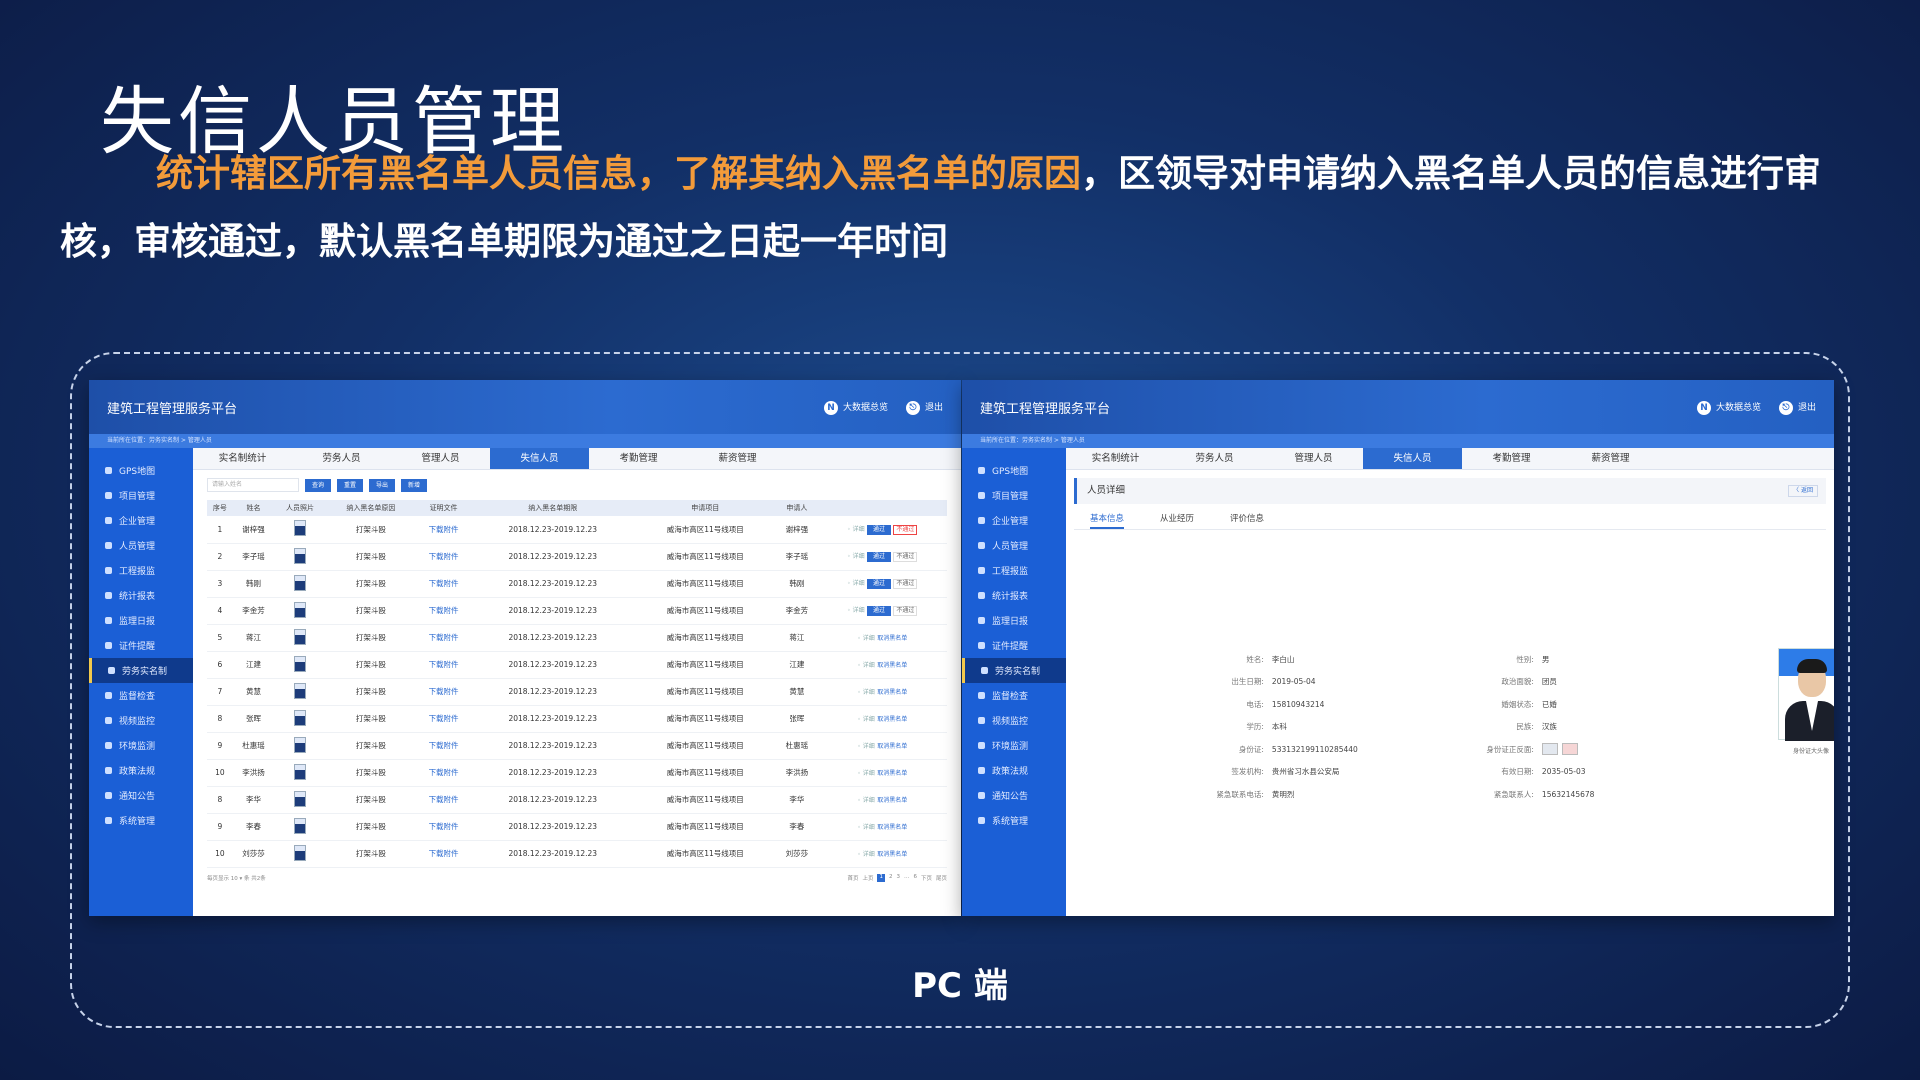 Image resolution: width=1920 pixels, height=1080 pixels. Describe the element at coordinates (898, 878) in the screenshot. I see `pager-page: 3` at that location.